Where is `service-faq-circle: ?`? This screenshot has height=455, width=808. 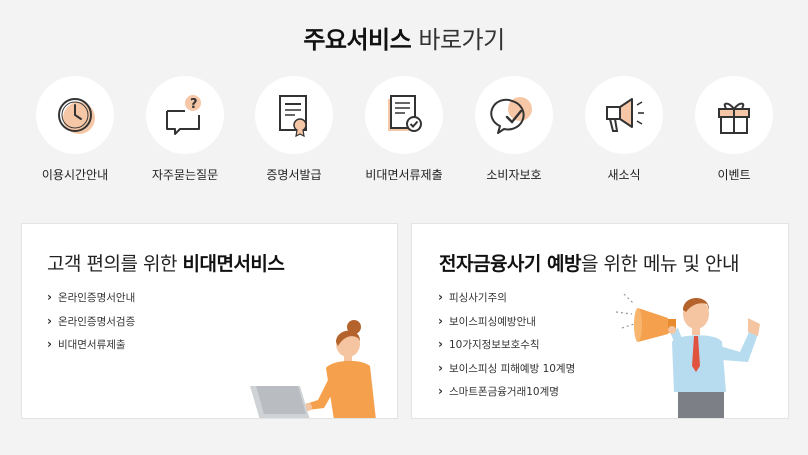 service-faq-circle: ? is located at coordinates (185, 115).